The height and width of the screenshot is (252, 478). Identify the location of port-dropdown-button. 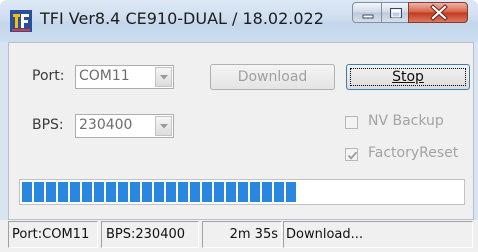
(163, 77).